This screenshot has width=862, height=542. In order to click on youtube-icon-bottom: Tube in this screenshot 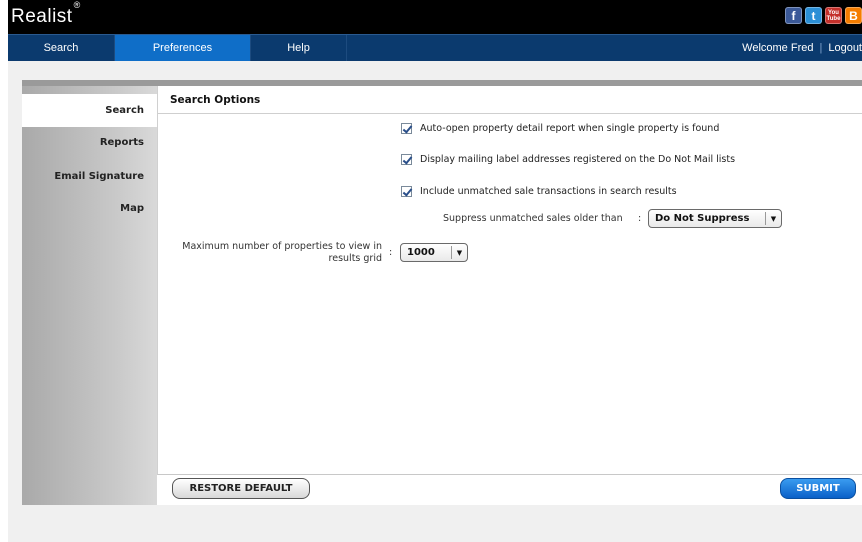, I will do `click(833, 18)`.